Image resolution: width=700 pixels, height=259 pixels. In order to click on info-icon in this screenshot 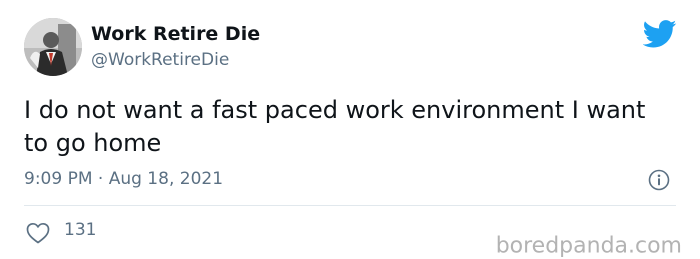, I will do `click(659, 180)`.